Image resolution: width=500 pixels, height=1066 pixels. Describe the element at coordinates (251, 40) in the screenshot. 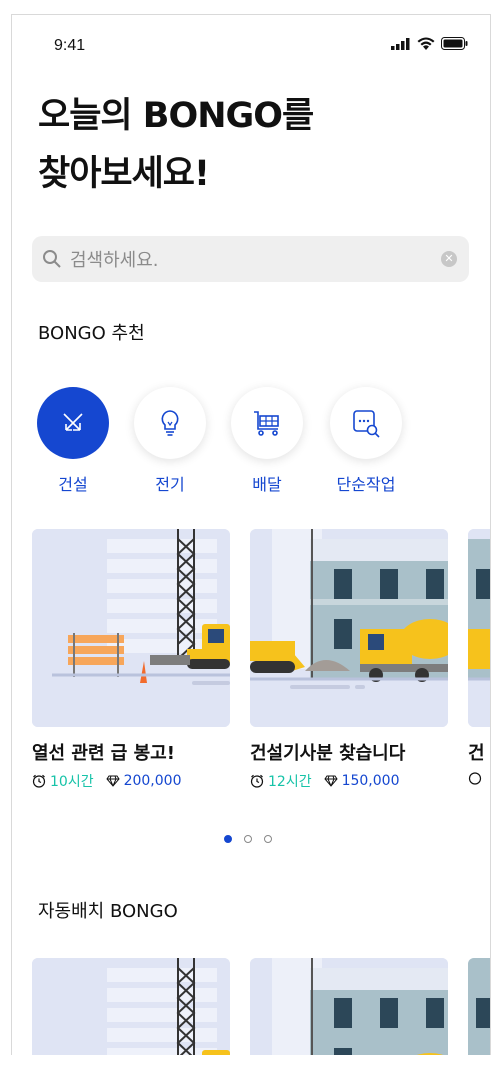

I see `status-bar: 9:41` at that location.